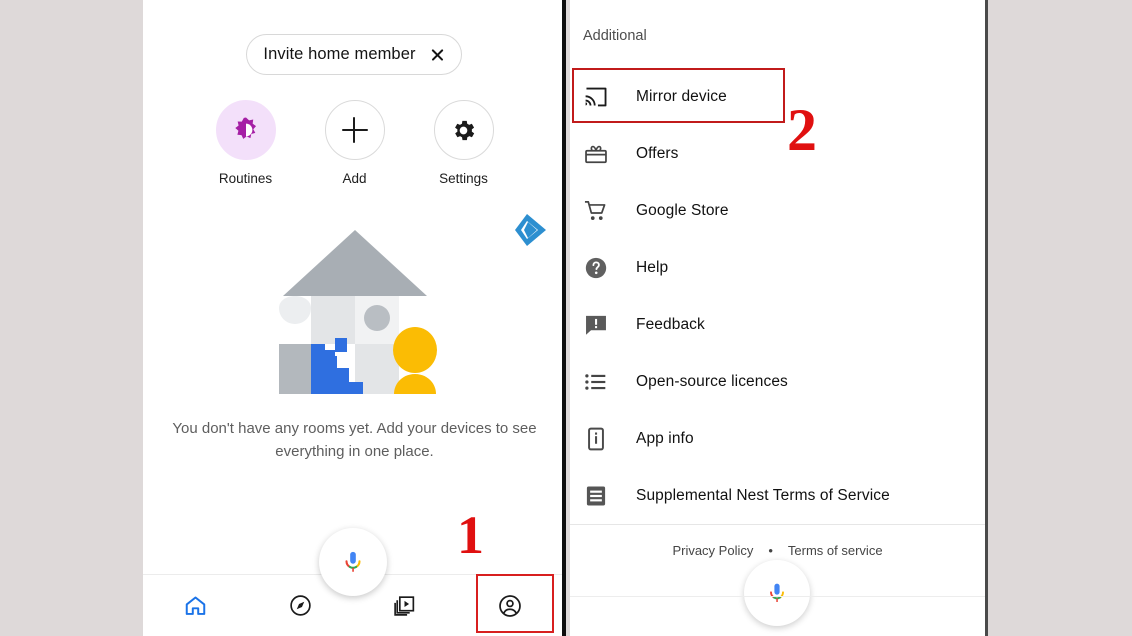 This screenshot has width=1132, height=636. Describe the element at coordinates (615, 36) in the screenshot. I see `additional-section-label: Additional` at that location.